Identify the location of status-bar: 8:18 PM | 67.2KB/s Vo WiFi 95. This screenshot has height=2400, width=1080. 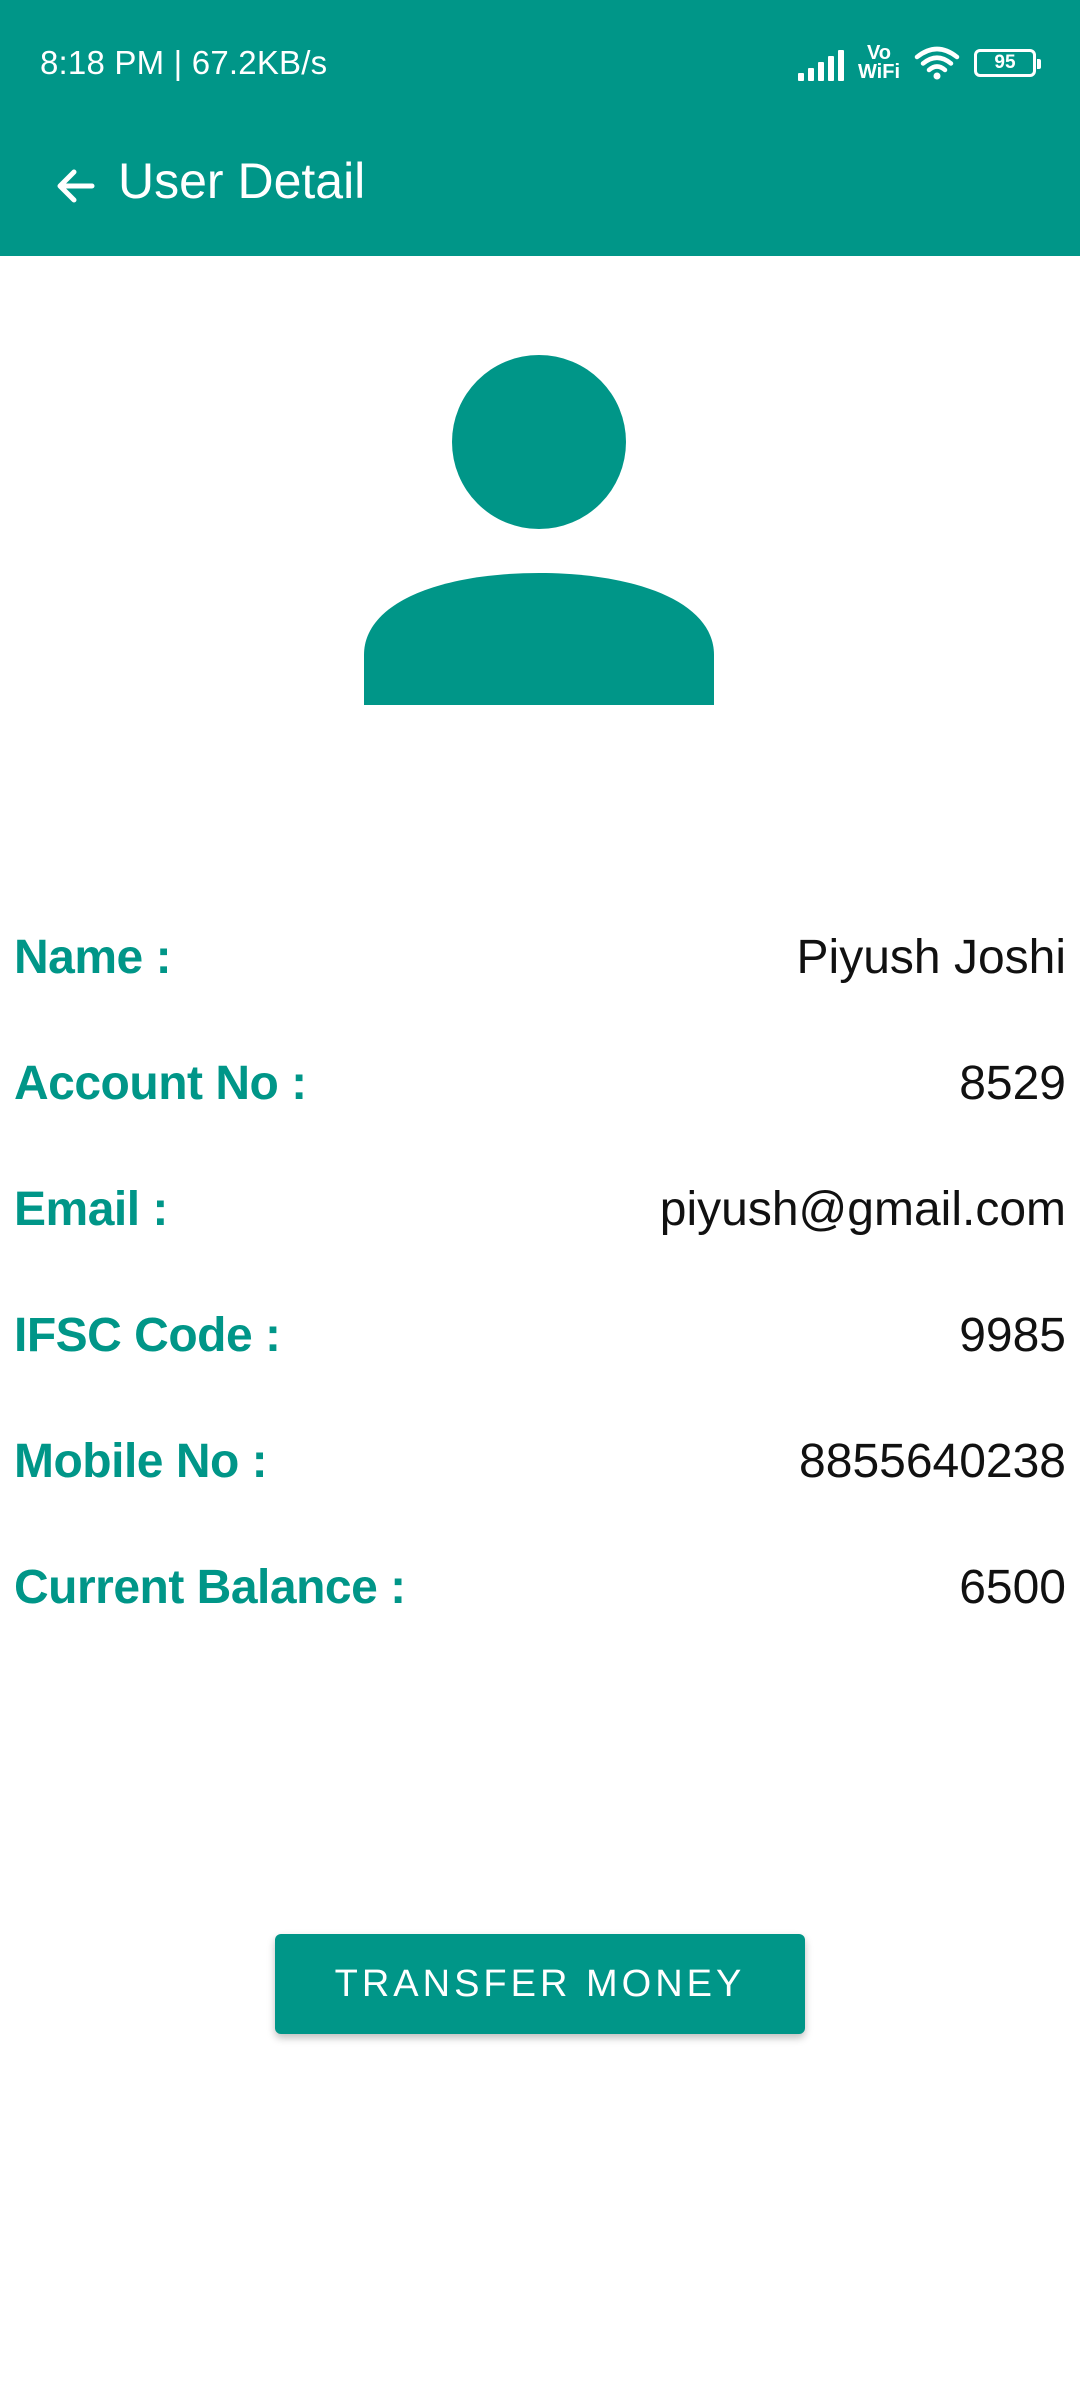
(540, 64).